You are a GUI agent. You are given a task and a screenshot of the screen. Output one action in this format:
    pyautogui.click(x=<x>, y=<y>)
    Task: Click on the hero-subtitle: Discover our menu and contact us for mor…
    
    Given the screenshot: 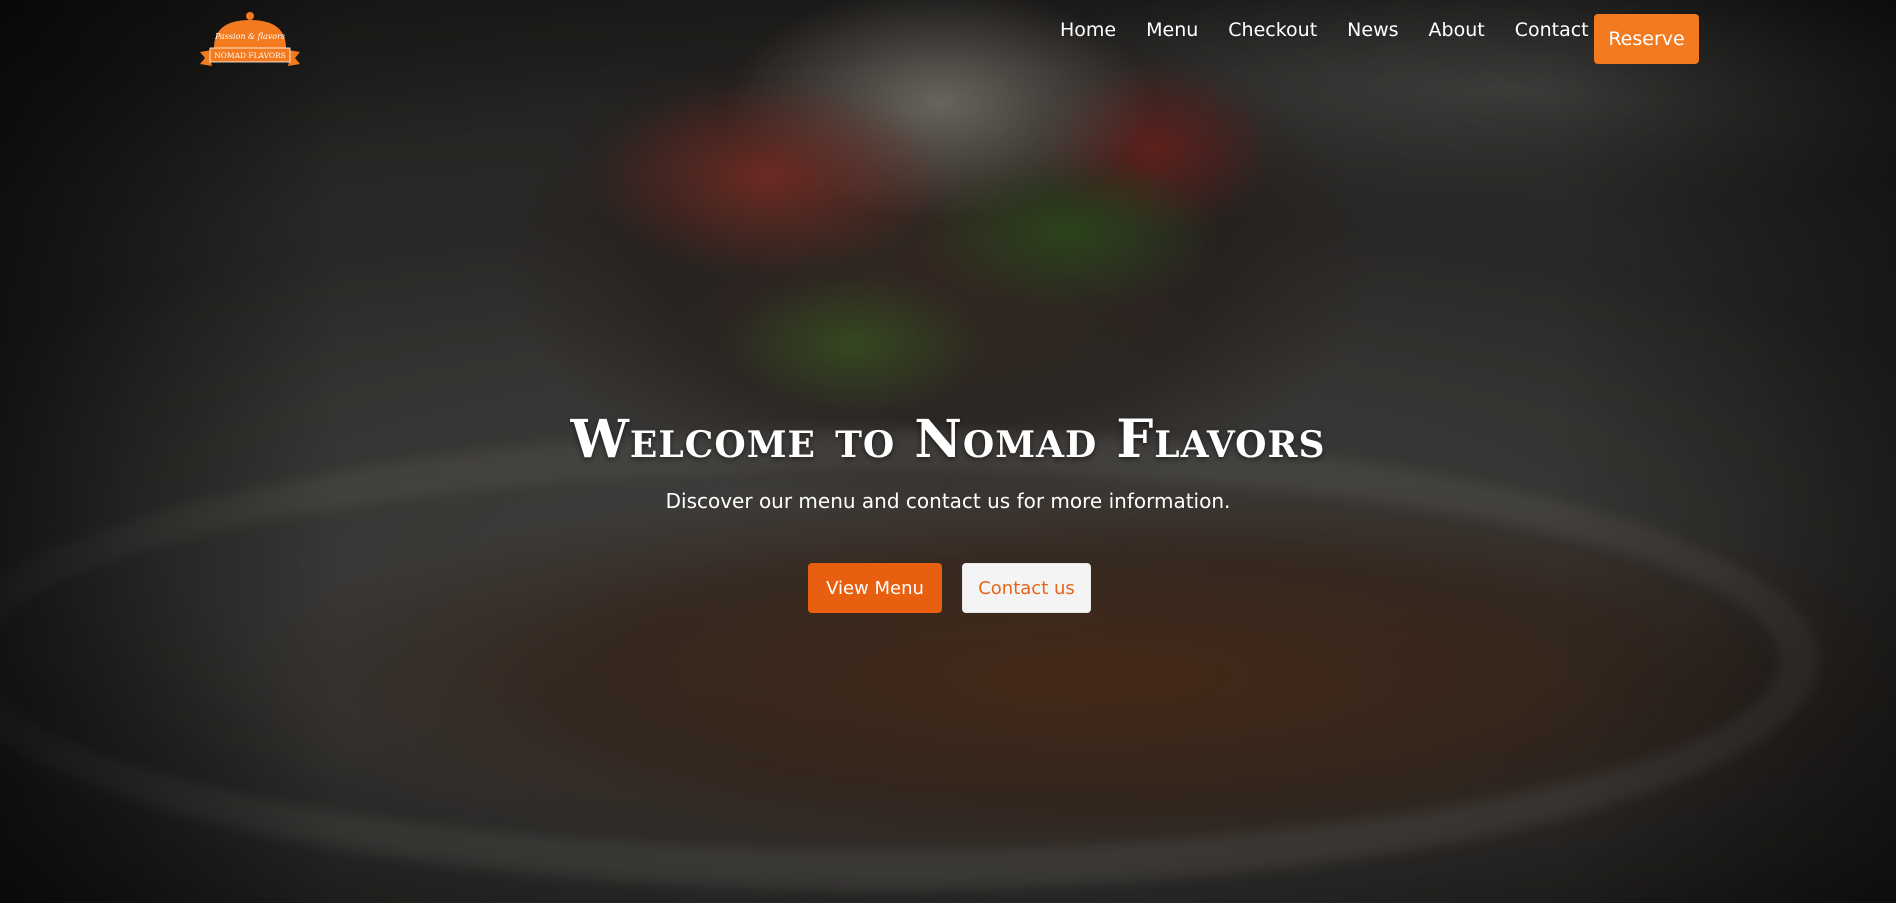 What is the action you would take?
    pyautogui.click(x=948, y=501)
    